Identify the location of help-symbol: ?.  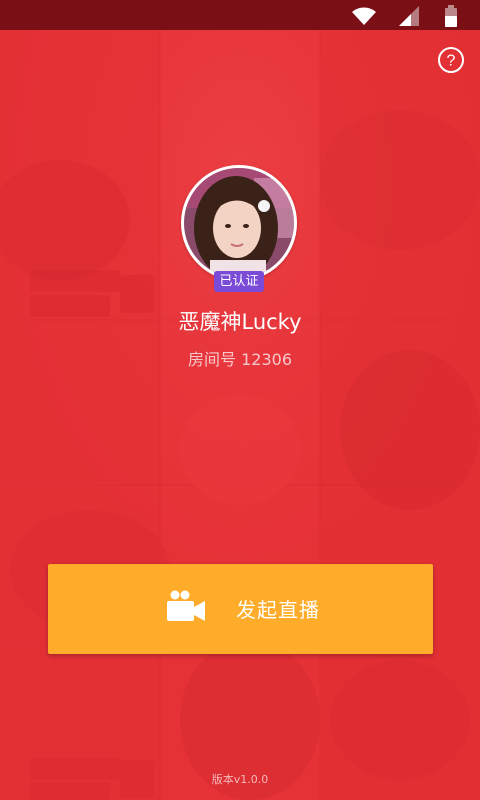
(451, 61).